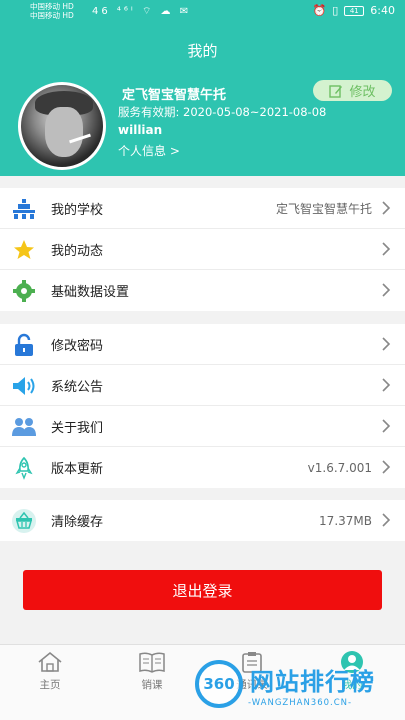 The width and height of the screenshot is (405, 720). What do you see at coordinates (335, 10) in the screenshot?
I see `vibrate-icon: ▯` at bounding box center [335, 10].